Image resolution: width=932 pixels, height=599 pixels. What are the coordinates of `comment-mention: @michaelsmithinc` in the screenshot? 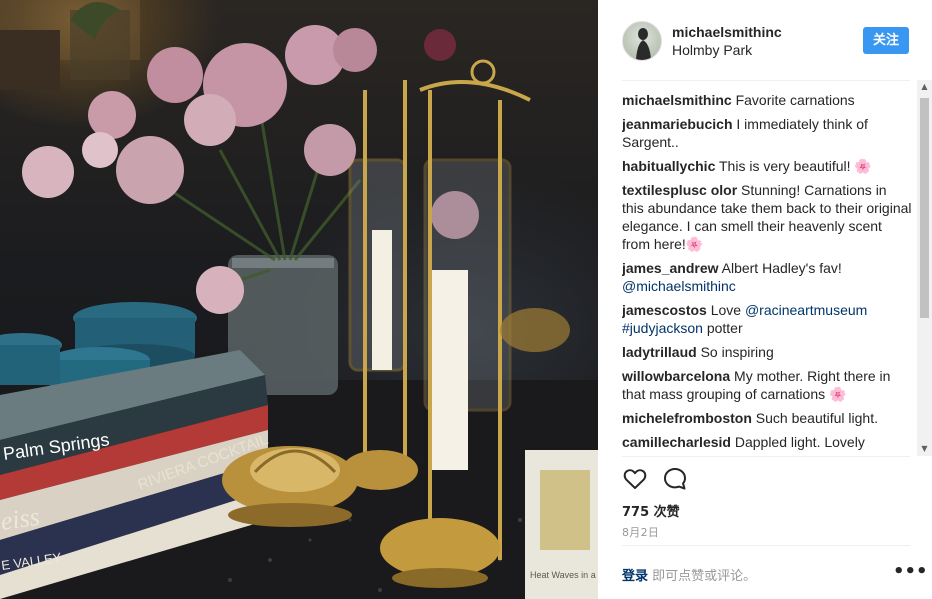 It's located at (679, 286).